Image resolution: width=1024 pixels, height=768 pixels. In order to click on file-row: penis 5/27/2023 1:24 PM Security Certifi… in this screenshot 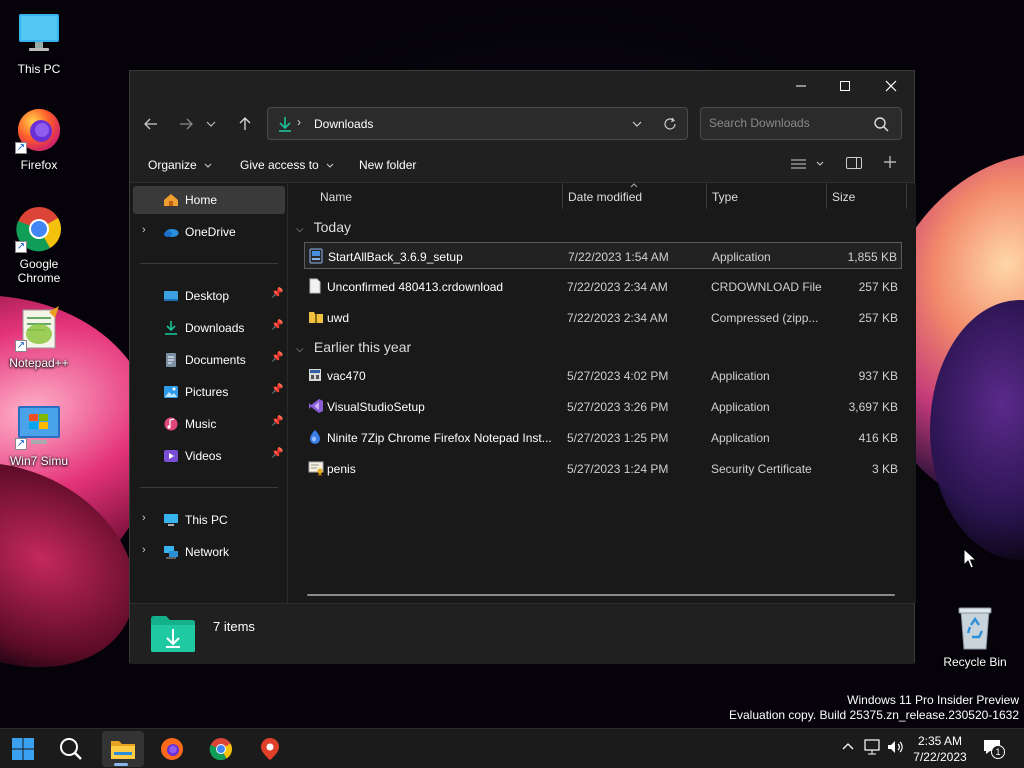, I will do `click(603, 468)`.